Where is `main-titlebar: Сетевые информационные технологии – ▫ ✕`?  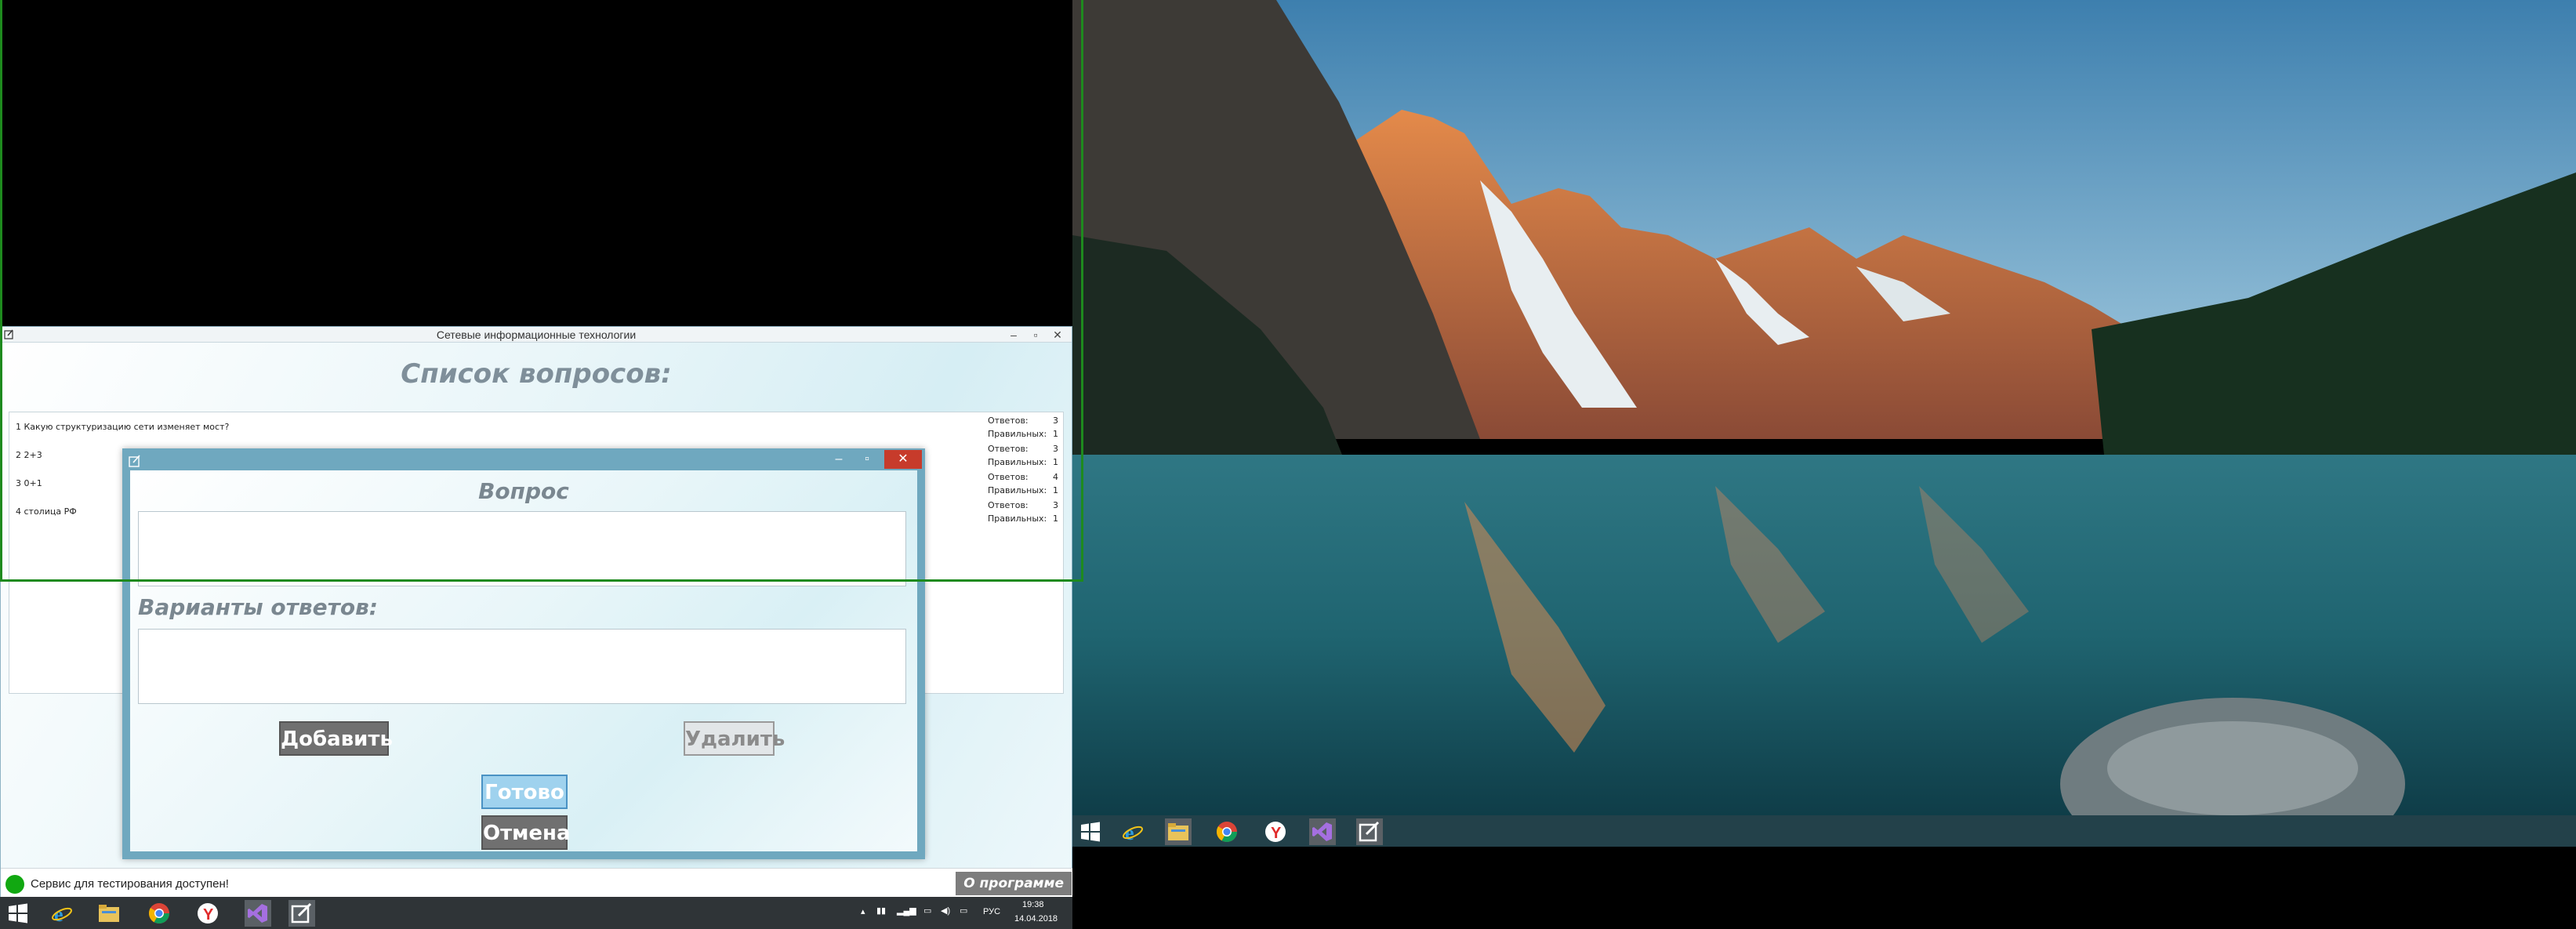 main-titlebar: Сетевые информационные технологии – ▫ ✕ is located at coordinates (537, 335).